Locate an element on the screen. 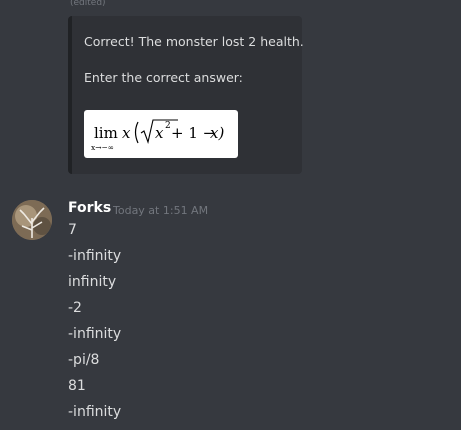 This screenshot has width=461, height=430. message-text: infinity is located at coordinates (92, 282).